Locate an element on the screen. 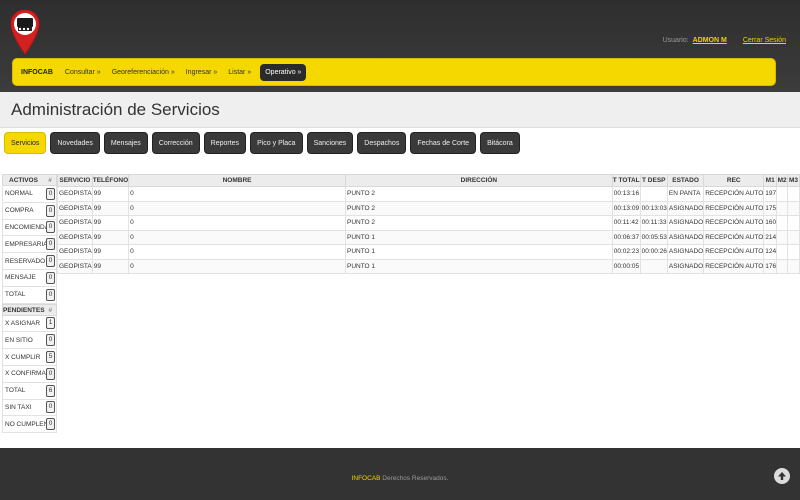 The width and height of the screenshot is (800, 500). status-row-total-activos: TOTAL 0 is located at coordinates (29, 295).